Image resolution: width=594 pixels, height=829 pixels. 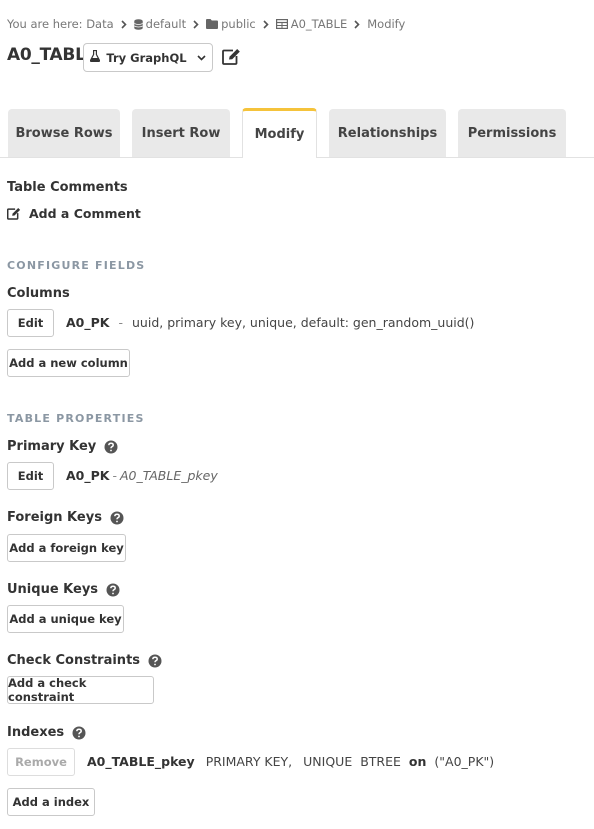 What do you see at coordinates (95, 57) in the screenshot?
I see `flask-icon` at bounding box center [95, 57].